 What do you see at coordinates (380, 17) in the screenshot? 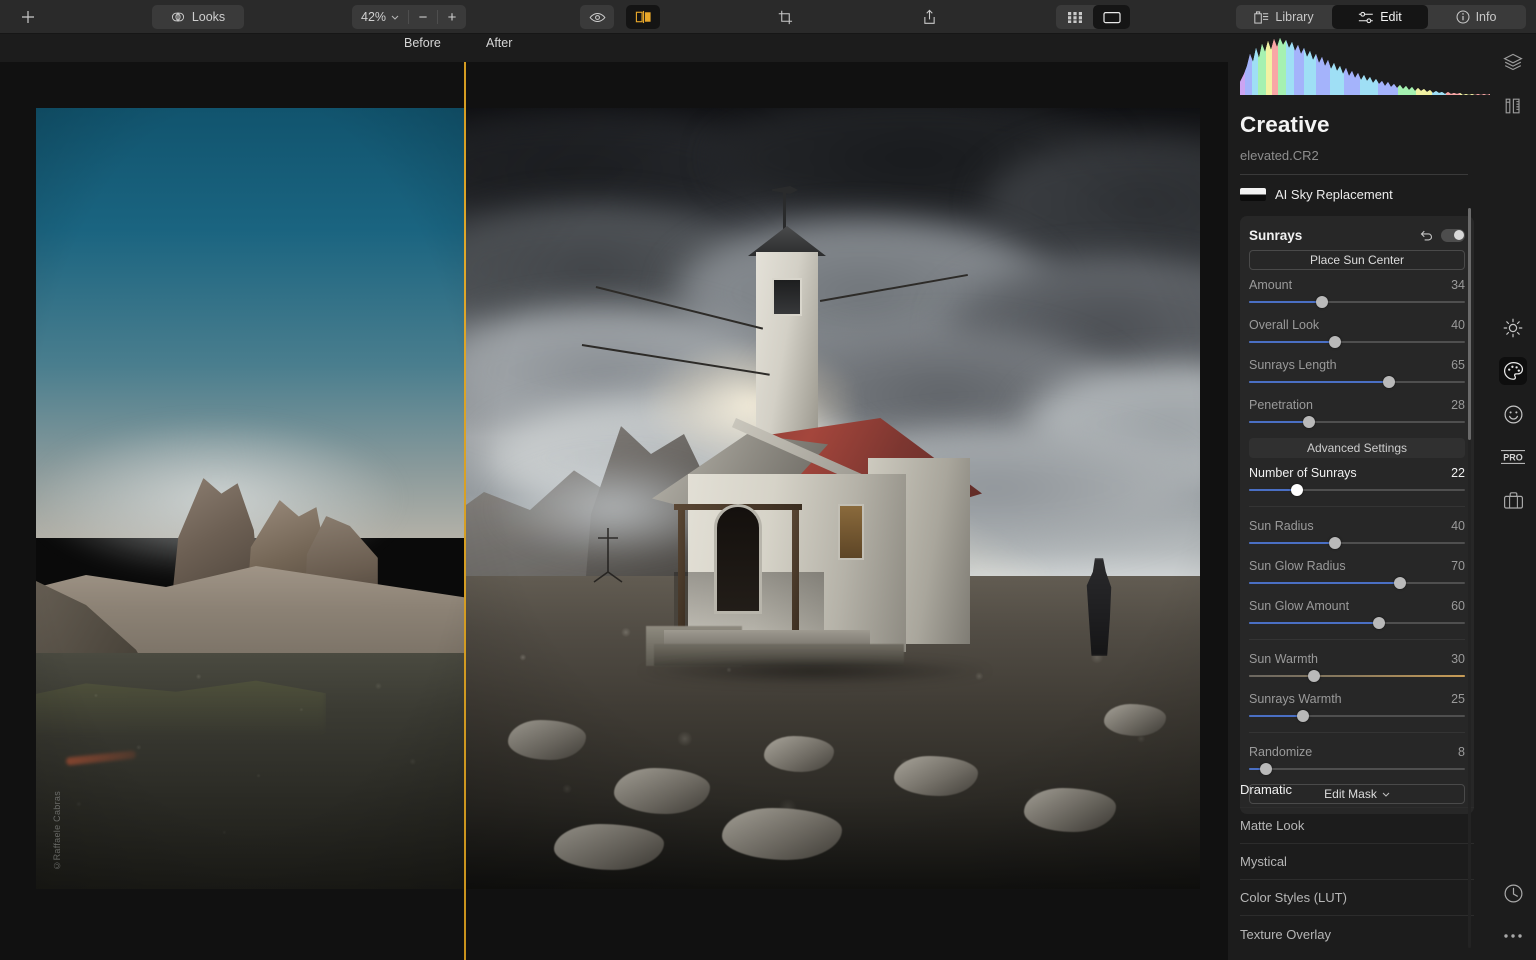
I see `zoom-value-dropdown: 42%` at bounding box center [380, 17].